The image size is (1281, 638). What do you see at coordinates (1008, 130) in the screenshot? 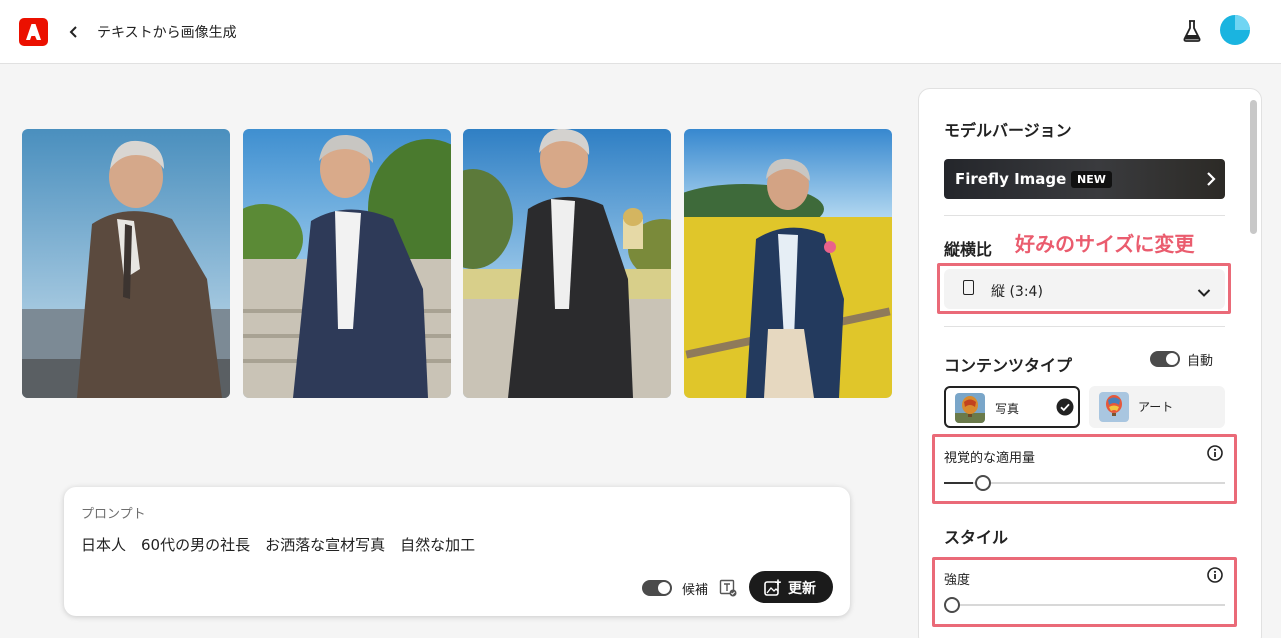
I see `model-version-title: モデルバージョン` at bounding box center [1008, 130].